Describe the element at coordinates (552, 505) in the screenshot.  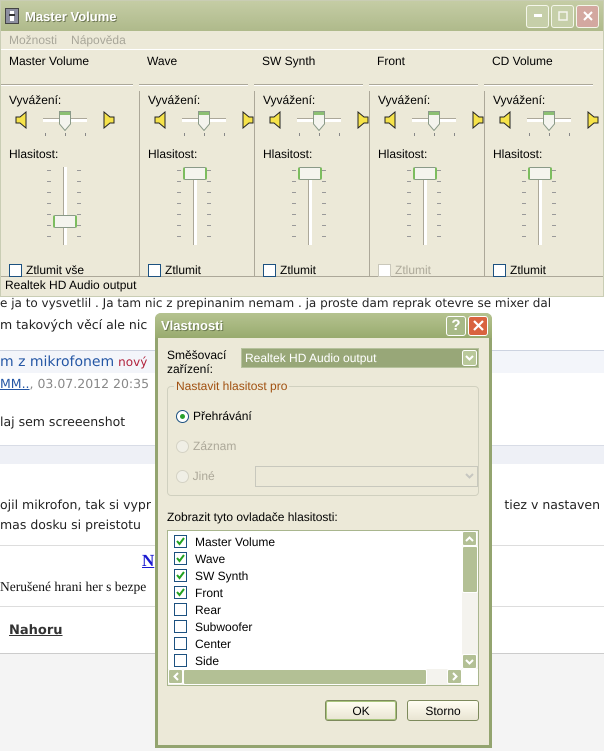
I see `post-text: tiez v nastaven` at that location.